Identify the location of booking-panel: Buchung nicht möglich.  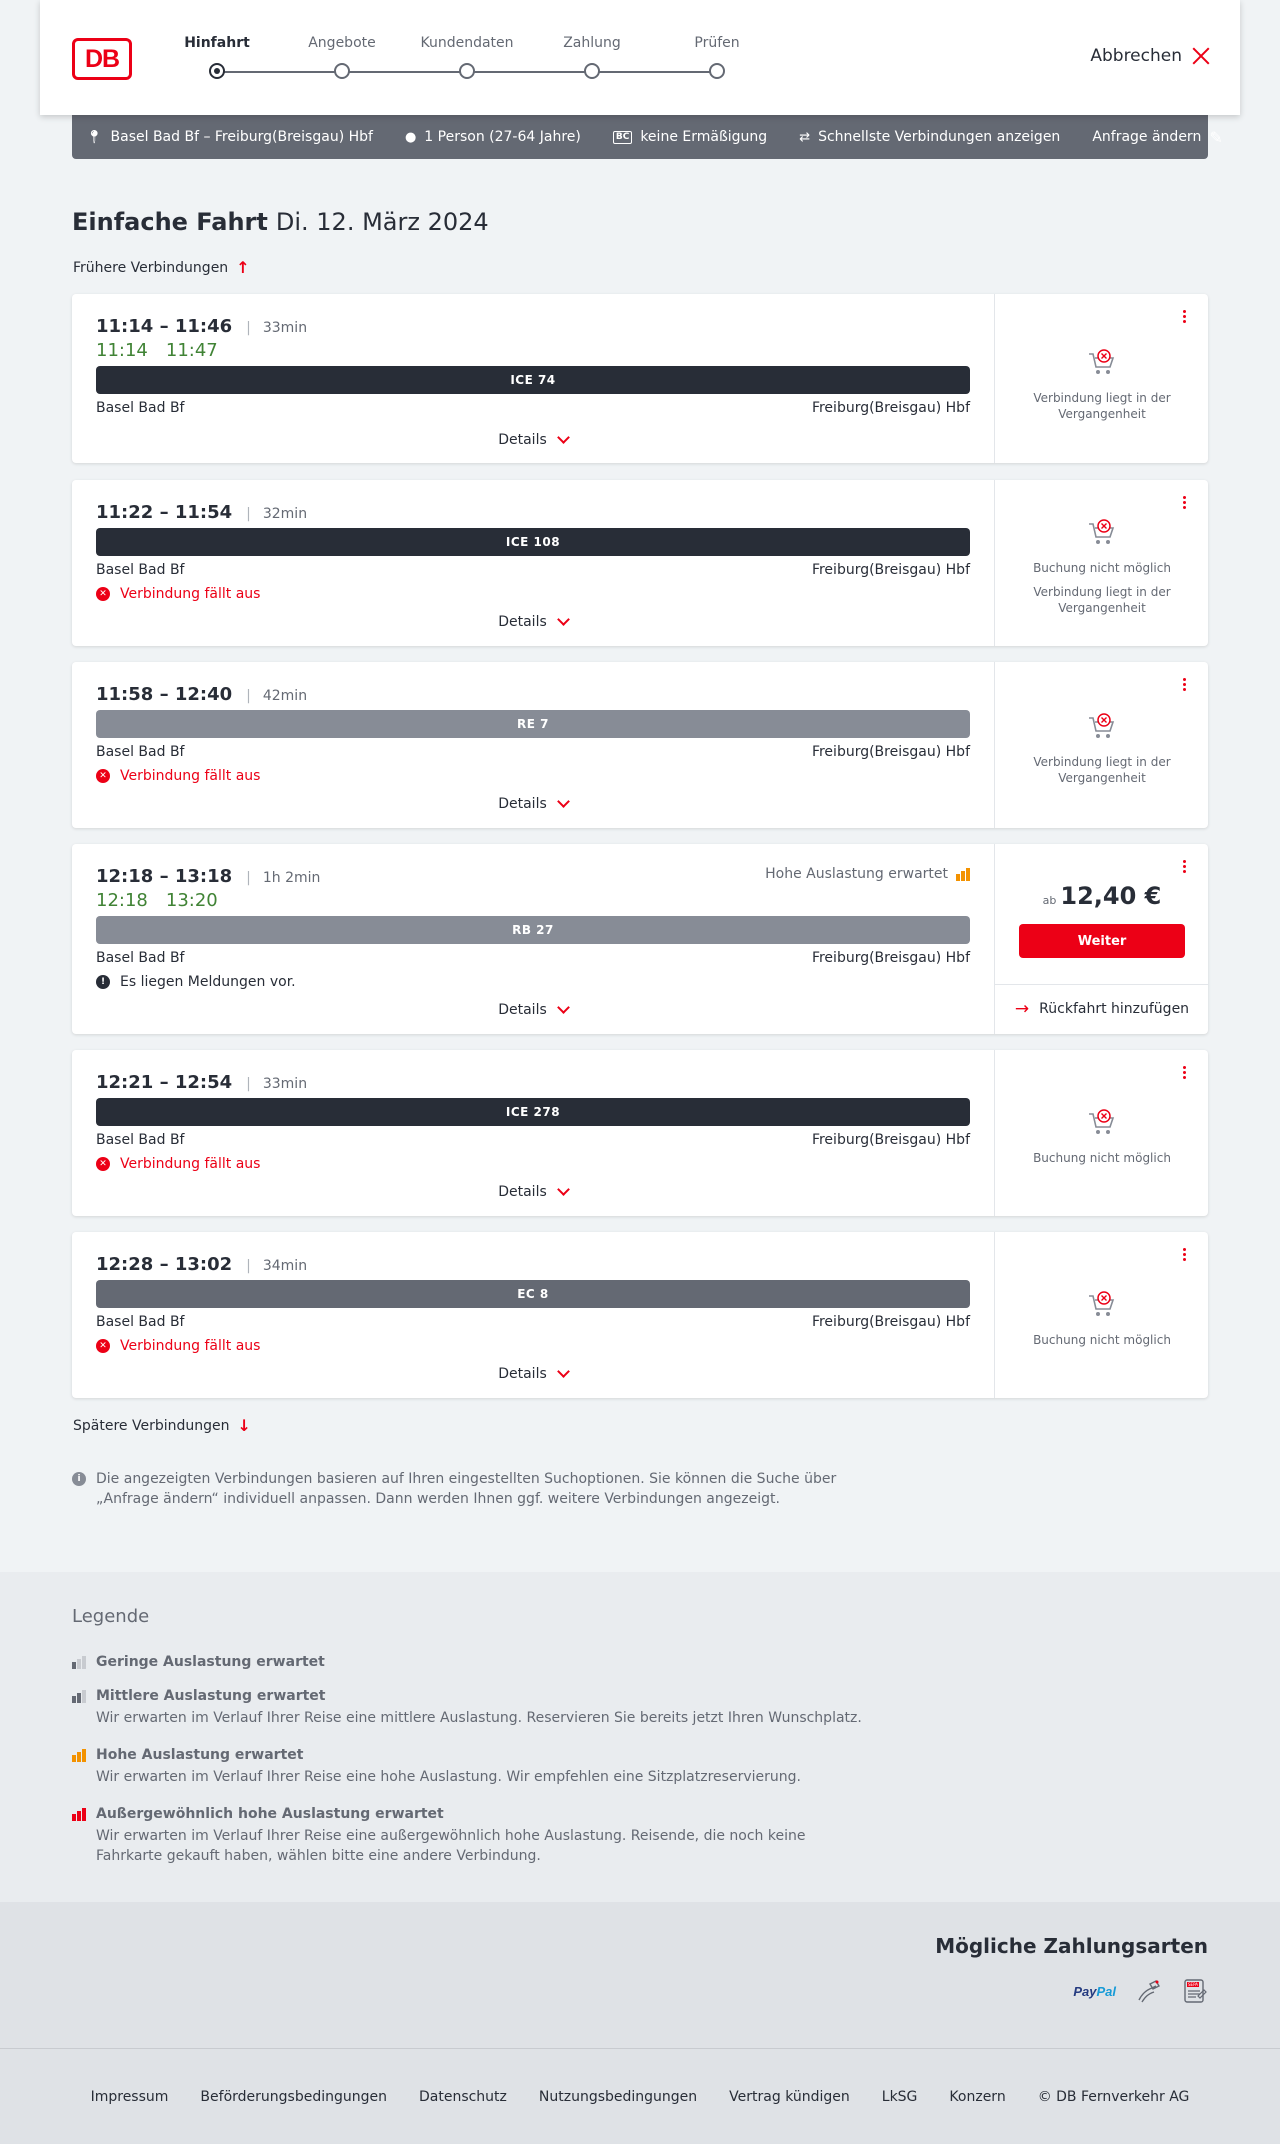
(1101, 1133).